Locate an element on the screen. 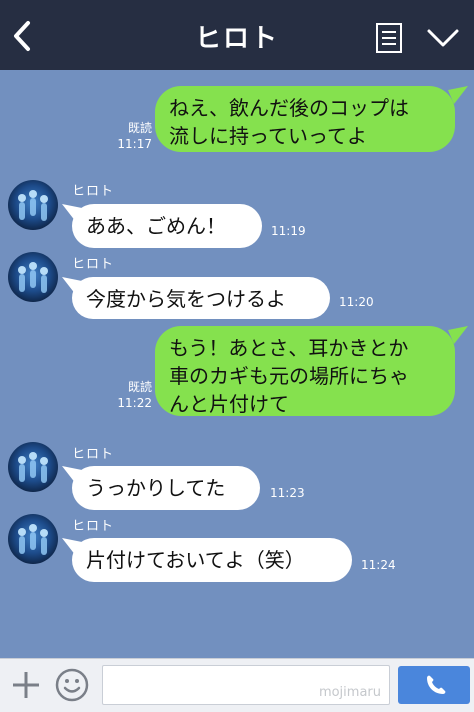  message-bubble-sent: ねえ、飲んだ後のコップは 流しに持っていってよ is located at coordinates (305, 119).